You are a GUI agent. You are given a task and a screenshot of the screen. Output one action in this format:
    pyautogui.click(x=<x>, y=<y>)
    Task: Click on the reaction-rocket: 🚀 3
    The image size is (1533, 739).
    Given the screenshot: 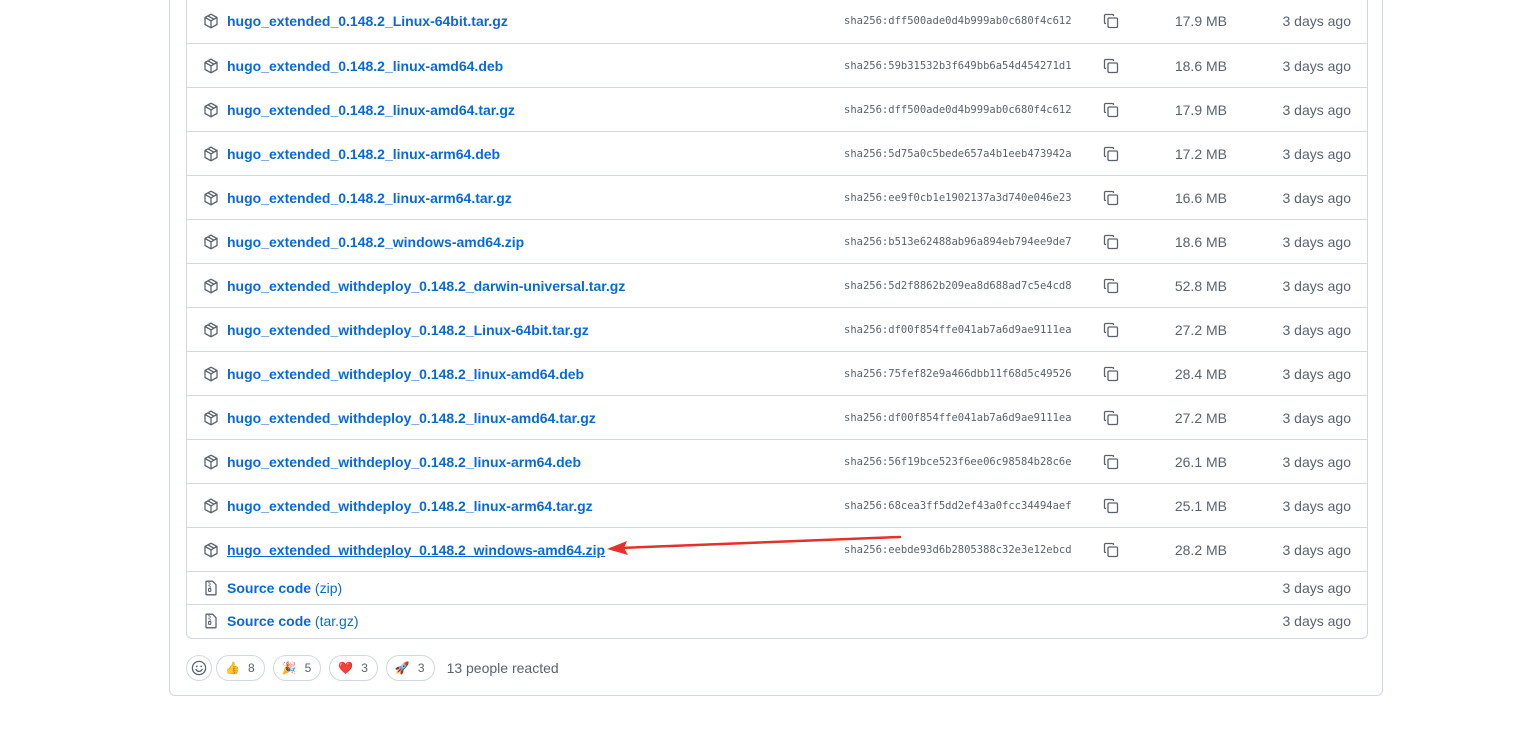 What is the action you would take?
    pyautogui.click(x=410, y=668)
    